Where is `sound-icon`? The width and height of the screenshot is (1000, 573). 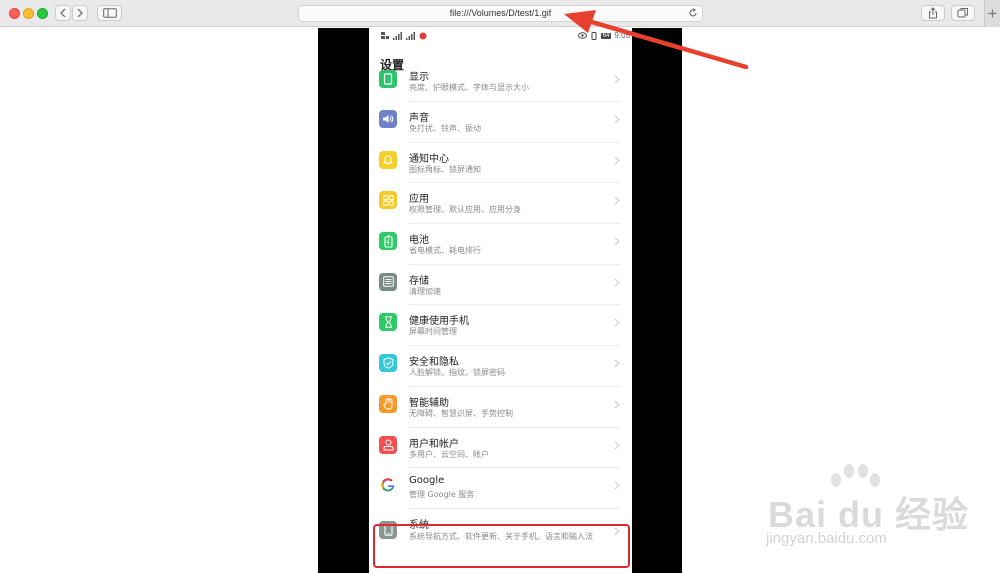
sound-icon is located at coordinates (388, 119).